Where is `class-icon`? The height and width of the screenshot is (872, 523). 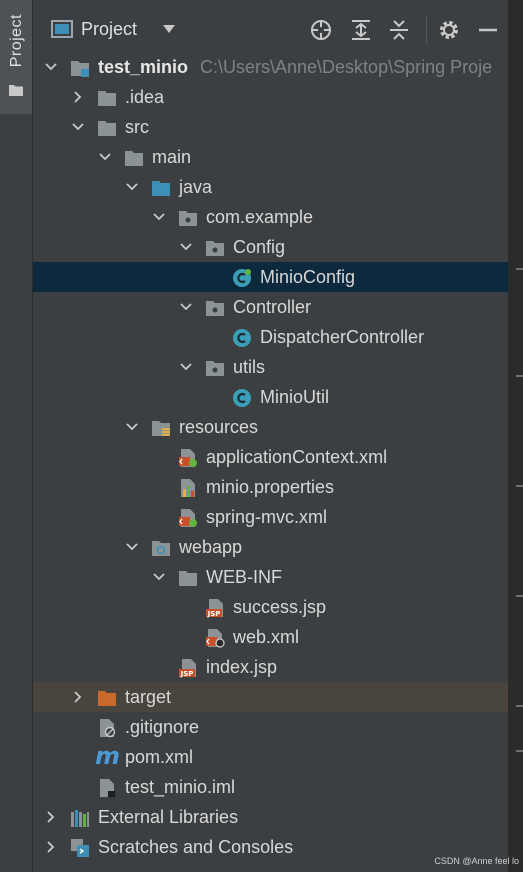
class-icon is located at coordinates (242, 338).